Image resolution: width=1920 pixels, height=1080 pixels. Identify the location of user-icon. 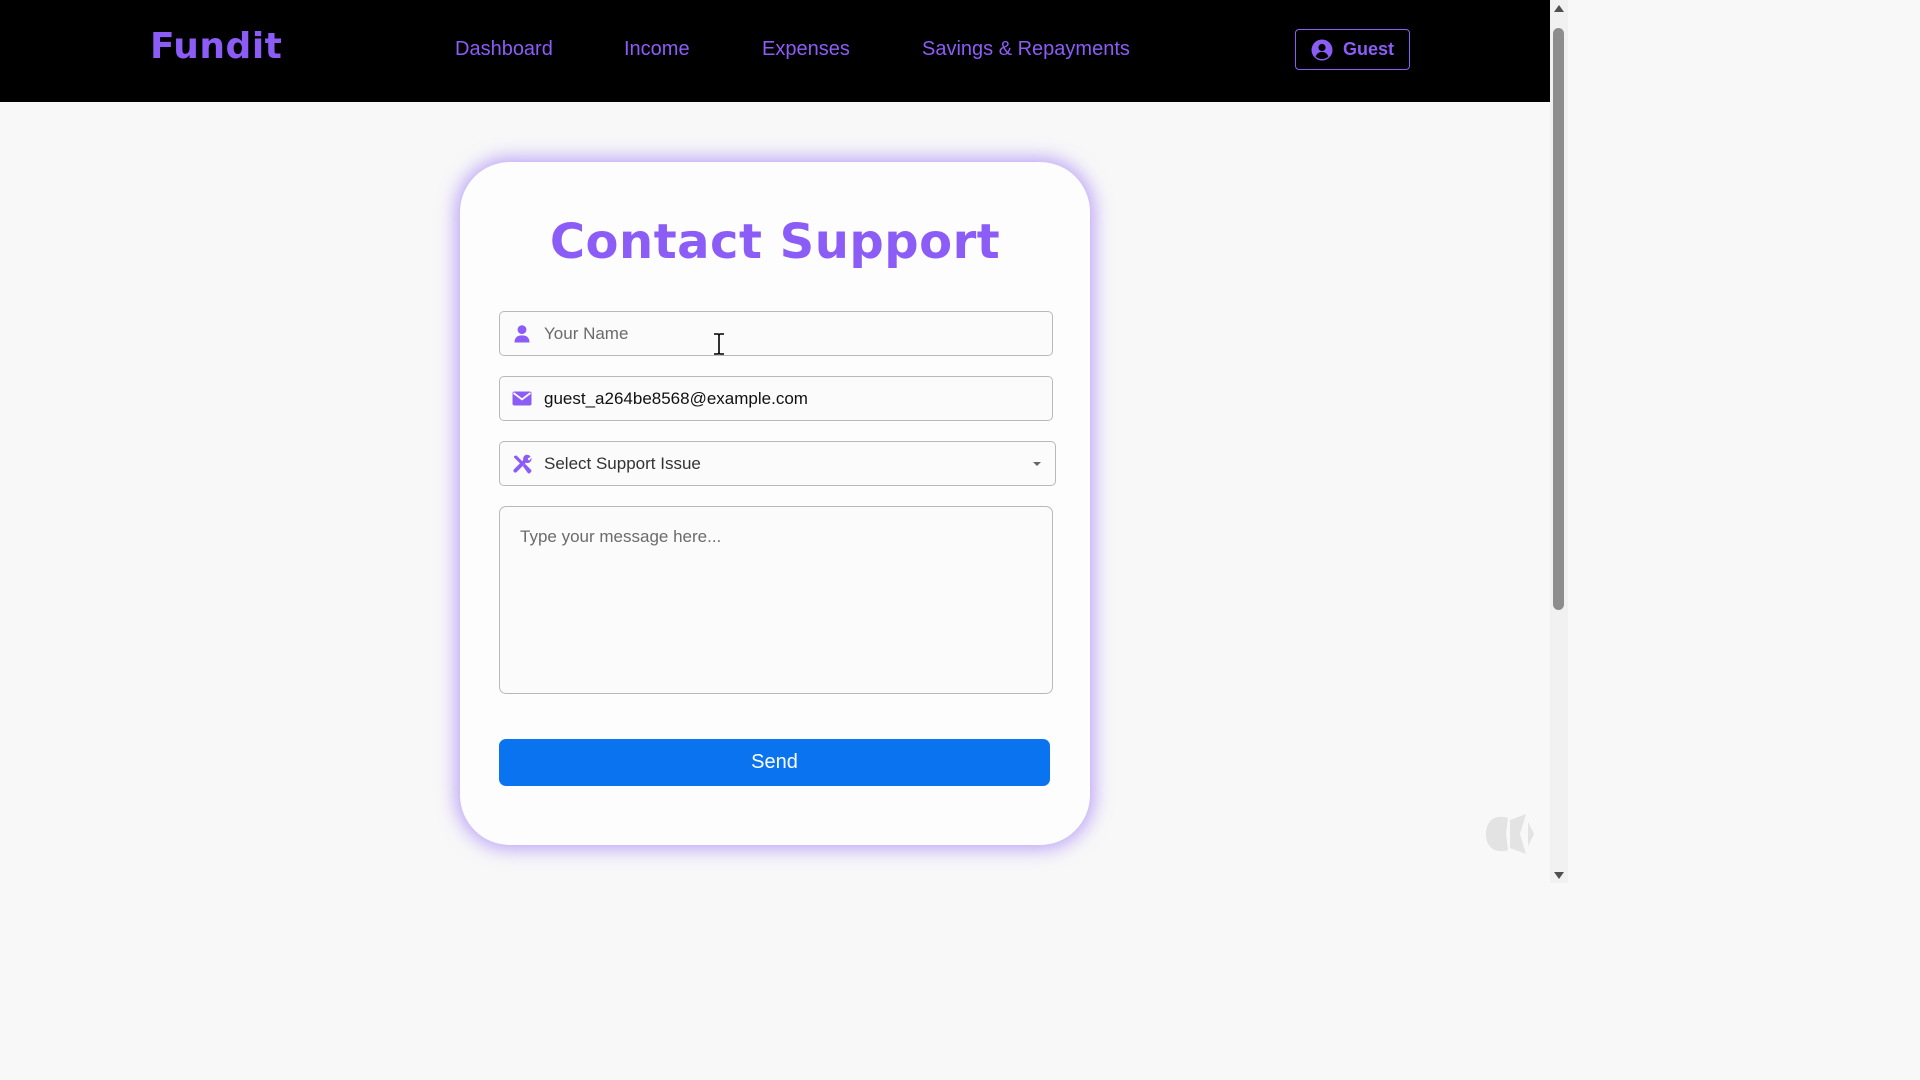
(522, 333).